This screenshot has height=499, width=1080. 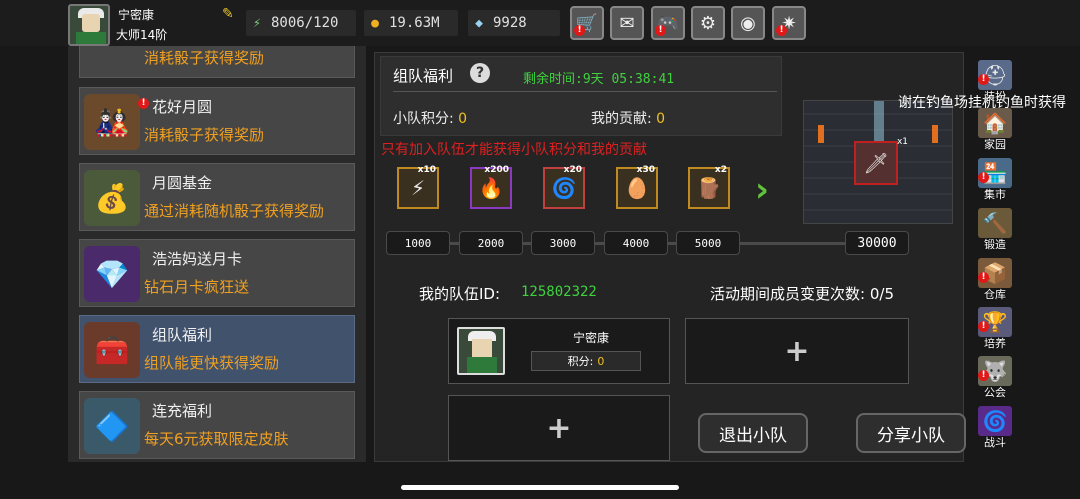 What do you see at coordinates (585, 91) in the screenshot?
I see `divider` at bounding box center [585, 91].